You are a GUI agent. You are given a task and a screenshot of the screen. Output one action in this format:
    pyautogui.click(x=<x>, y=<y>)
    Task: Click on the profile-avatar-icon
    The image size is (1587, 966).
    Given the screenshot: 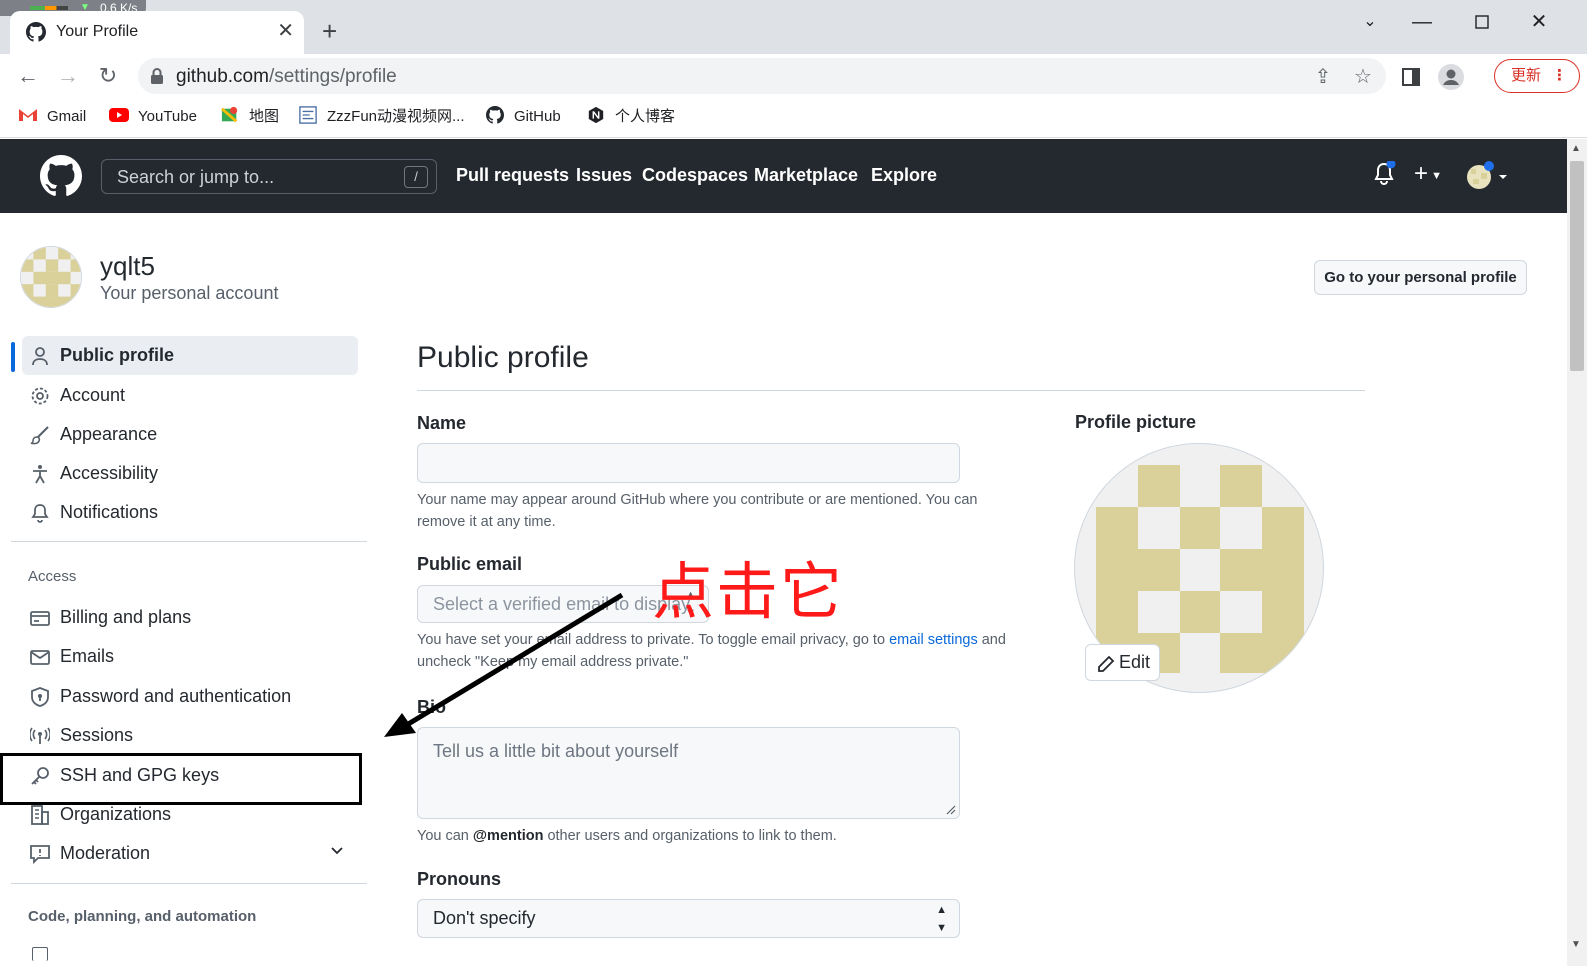 What is the action you would take?
    pyautogui.click(x=1451, y=77)
    